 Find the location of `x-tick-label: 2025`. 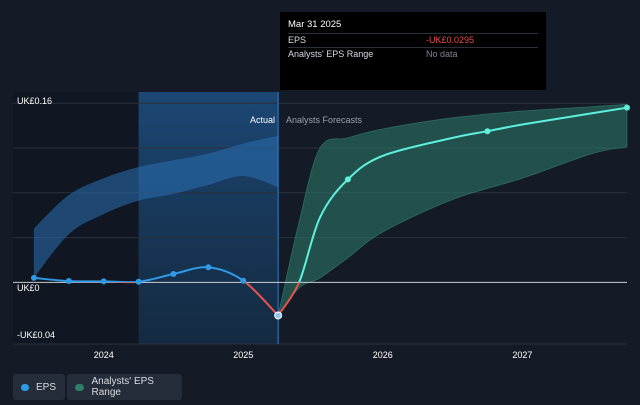

x-tick-label: 2025 is located at coordinates (243, 355).